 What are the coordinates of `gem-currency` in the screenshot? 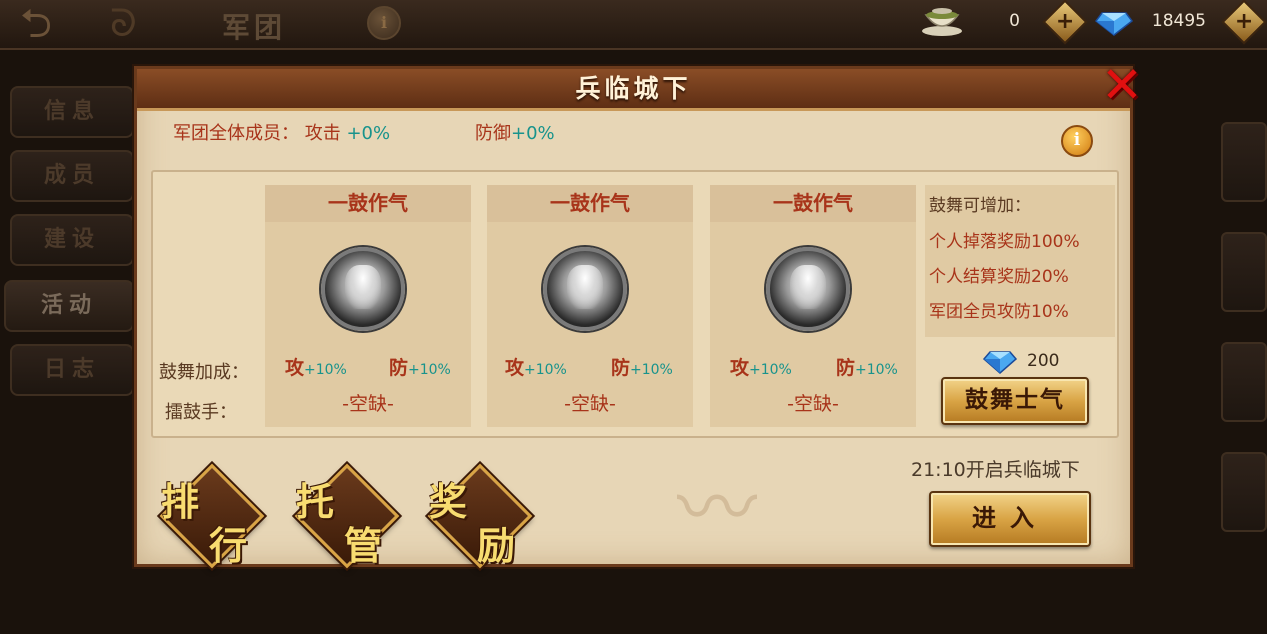 It's located at (1114, 22).